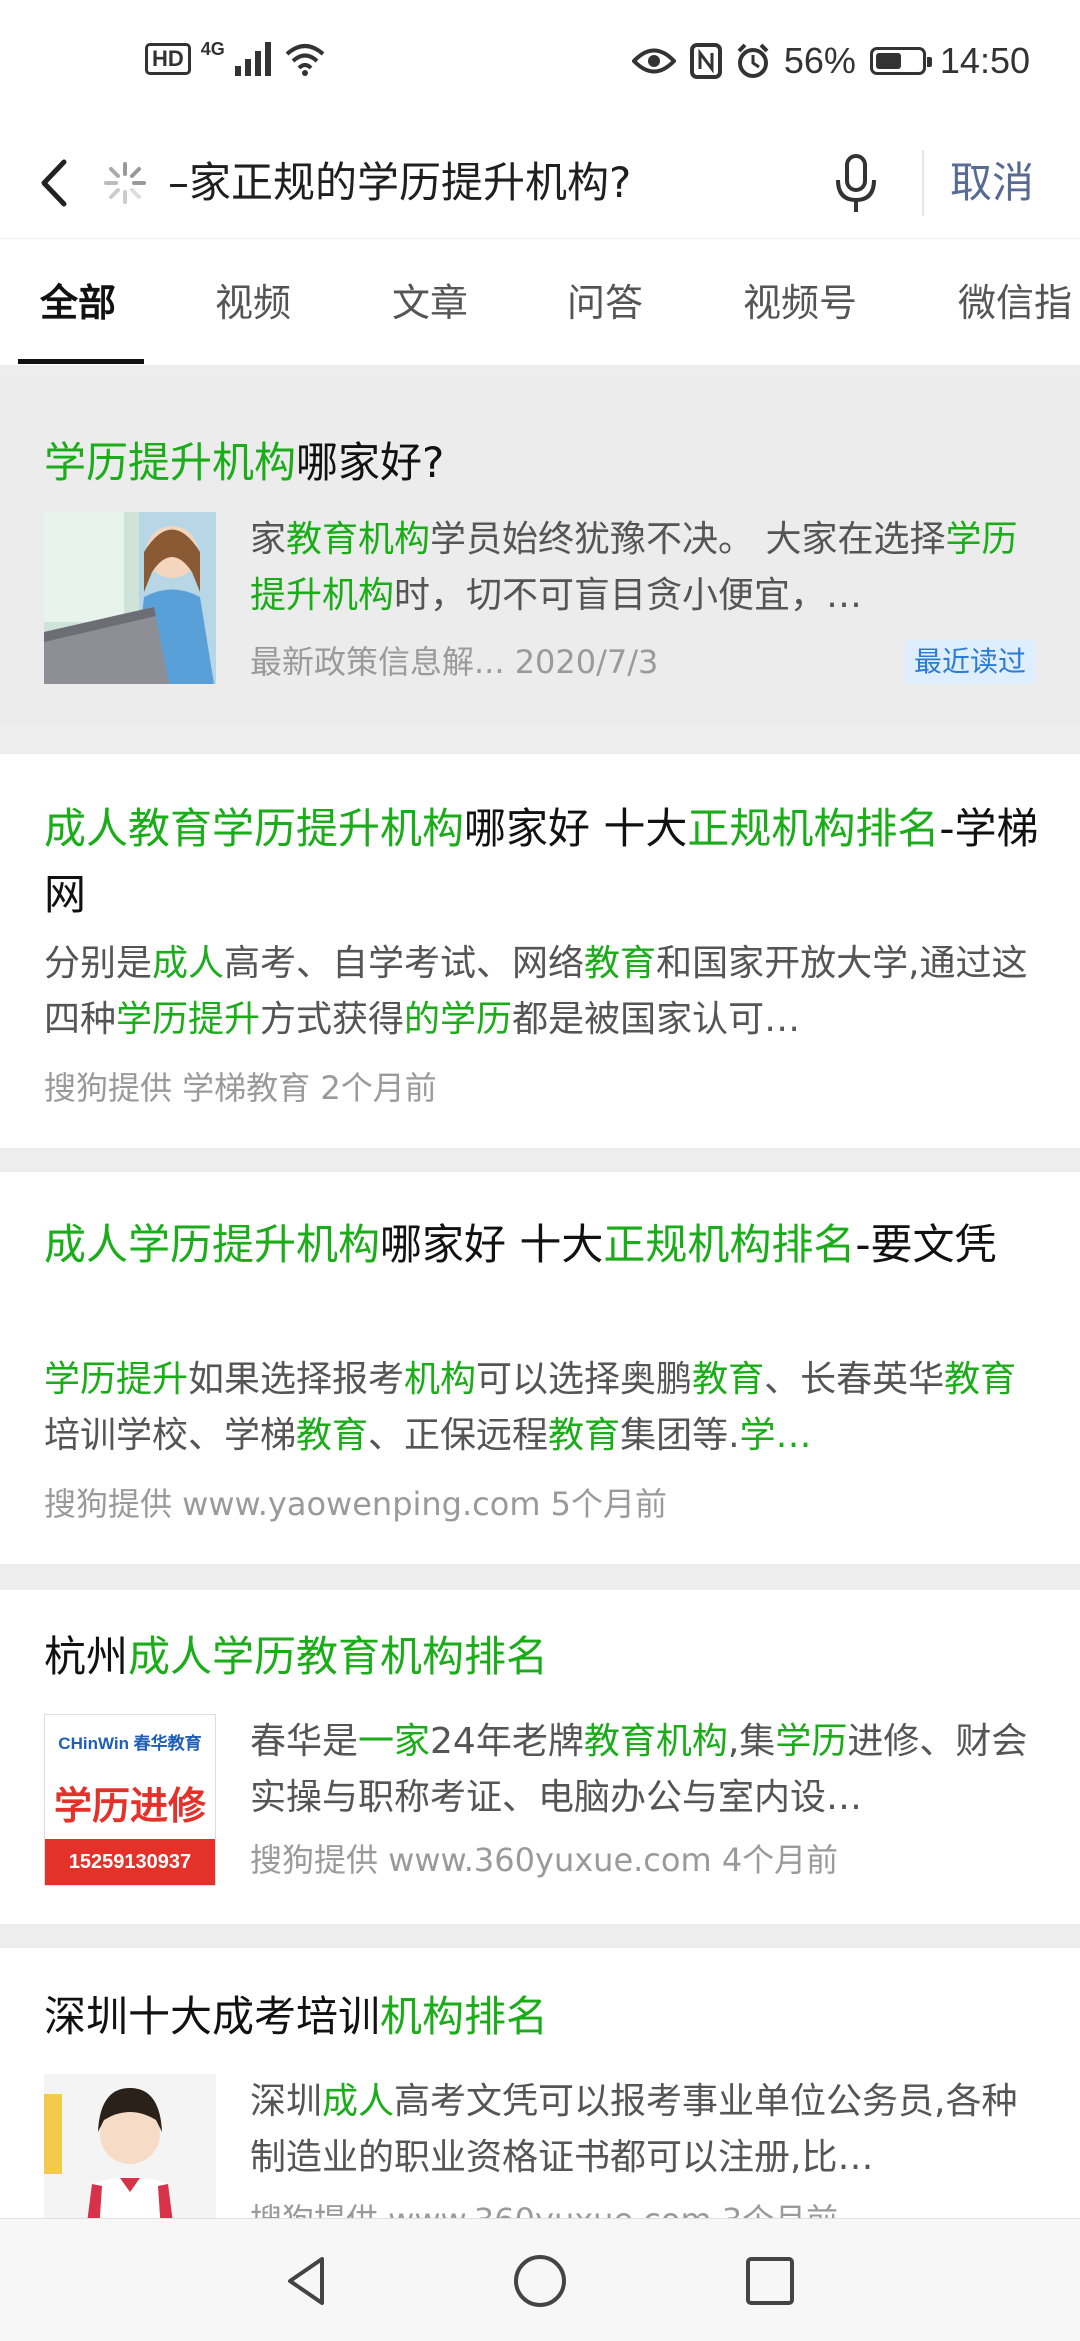  What do you see at coordinates (268, 539) in the screenshot?
I see `text-segment: 家` at bounding box center [268, 539].